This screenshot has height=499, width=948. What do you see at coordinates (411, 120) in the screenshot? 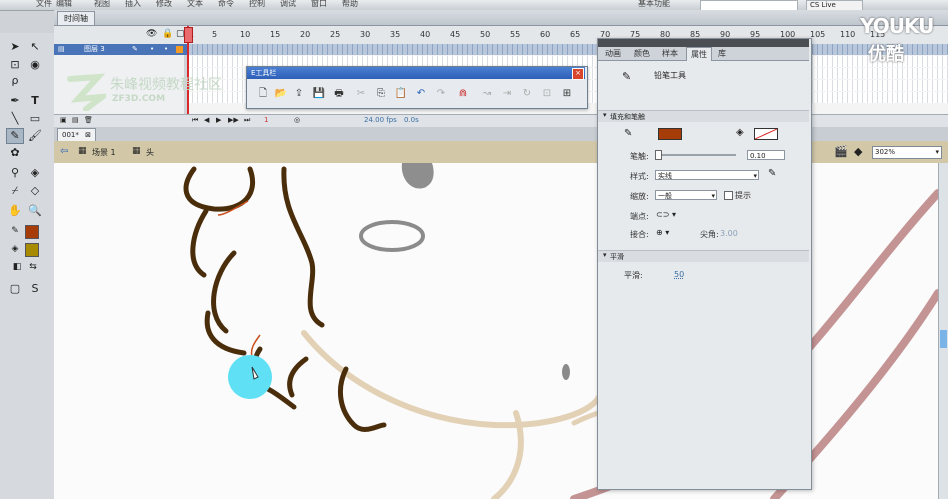
I see `elapsed-time-value: 0.0s` at bounding box center [411, 120].